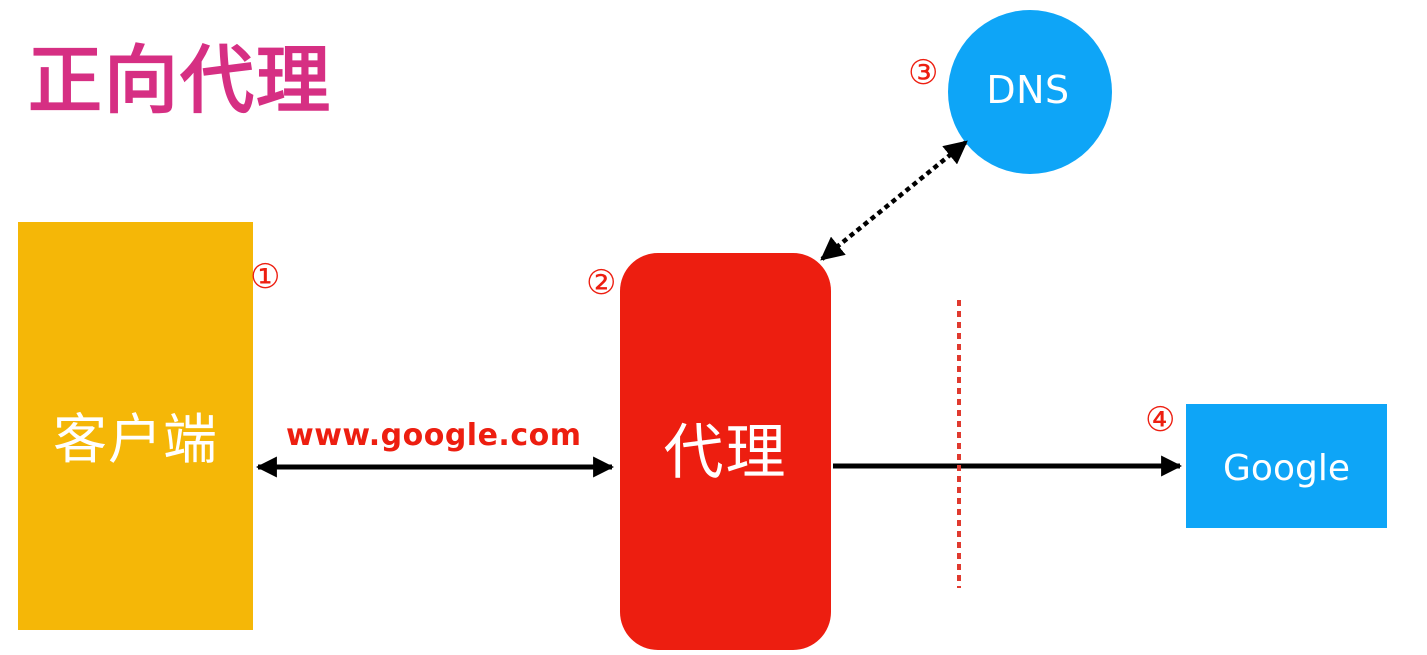 This screenshot has height=655, width=1427. I want to click on step-2-marker: ②, so click(601, 283).